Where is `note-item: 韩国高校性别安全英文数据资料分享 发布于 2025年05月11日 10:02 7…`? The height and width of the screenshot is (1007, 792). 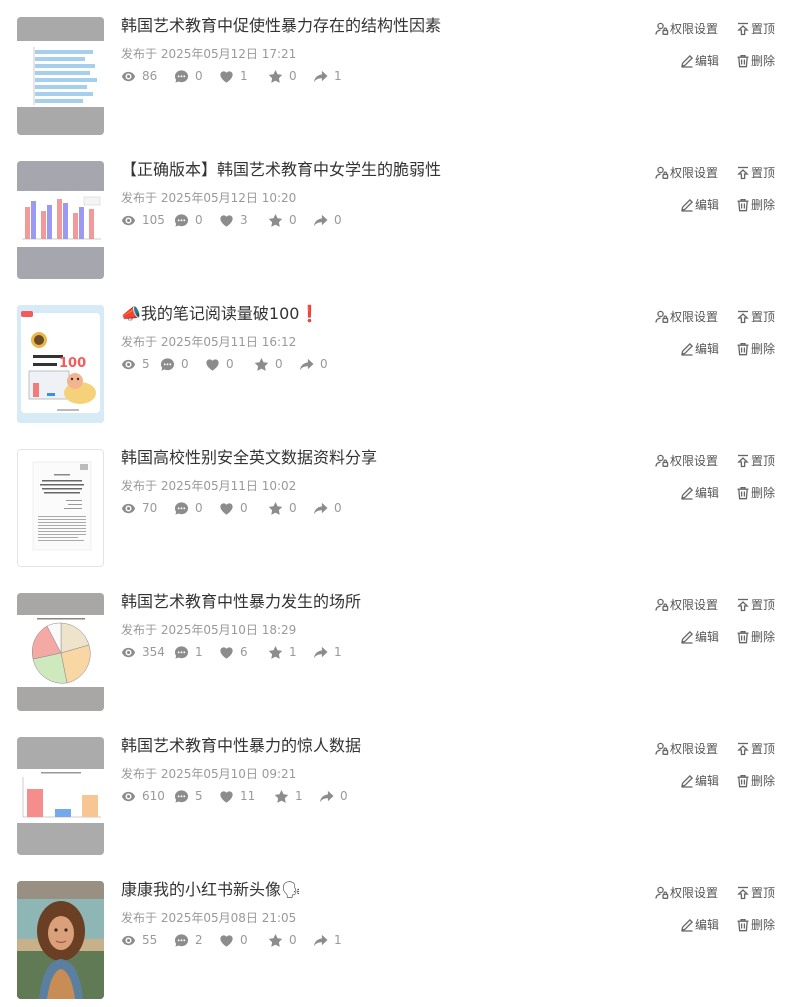 note-item: 韩国高校性别安全英文数据资料分享 发布于 2025年05月11日 10:02 7… is located at coordinates (396, 499).